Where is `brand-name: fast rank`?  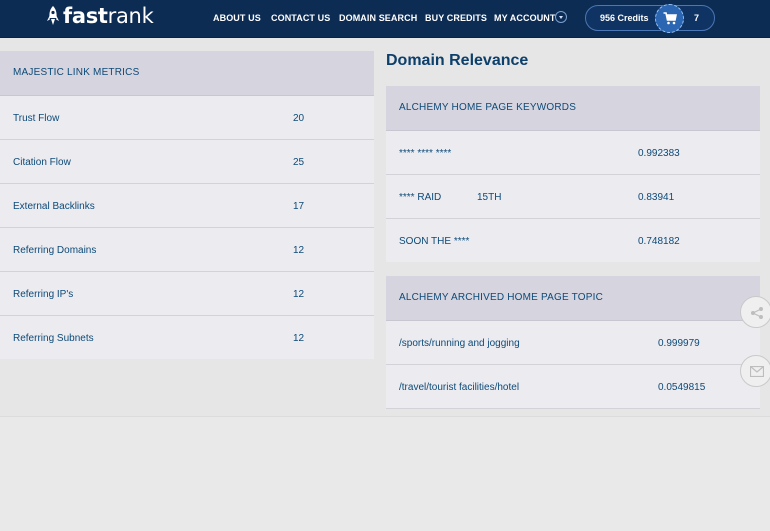 brand-name: fast rank is located at coordinates (108, 15).